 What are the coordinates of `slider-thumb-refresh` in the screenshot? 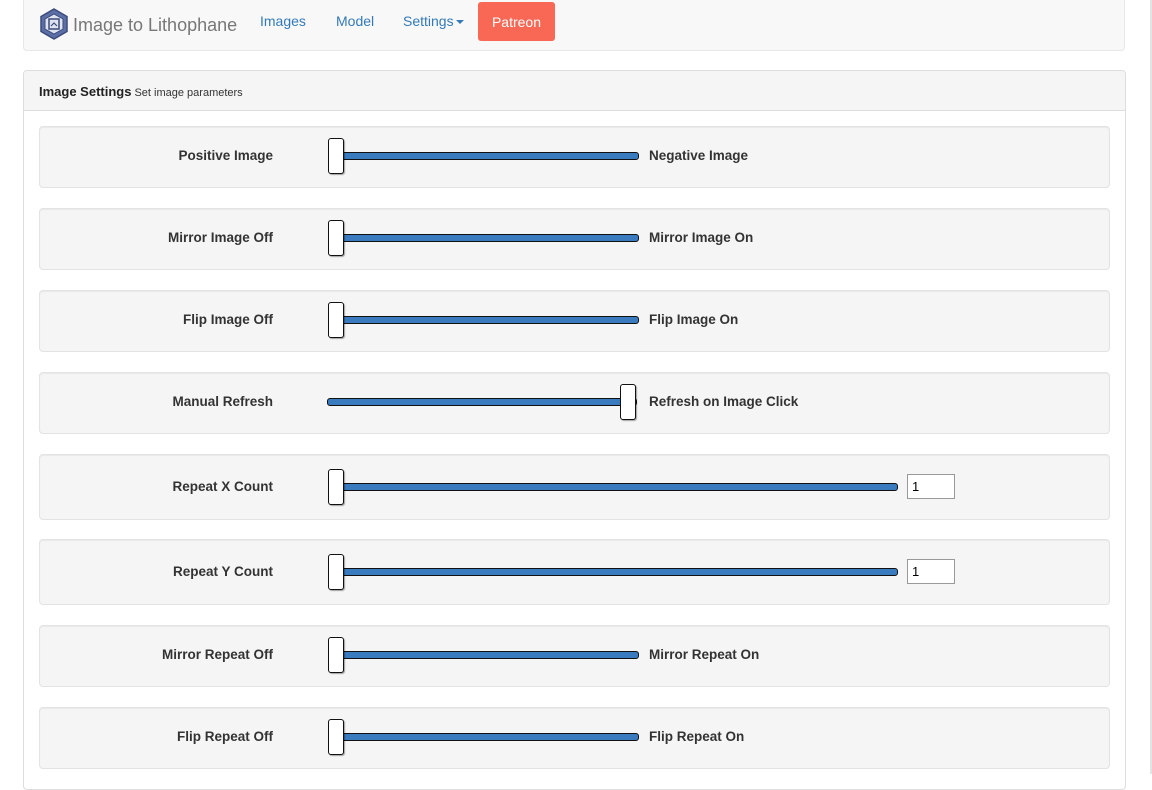 It's located at (628, 402).